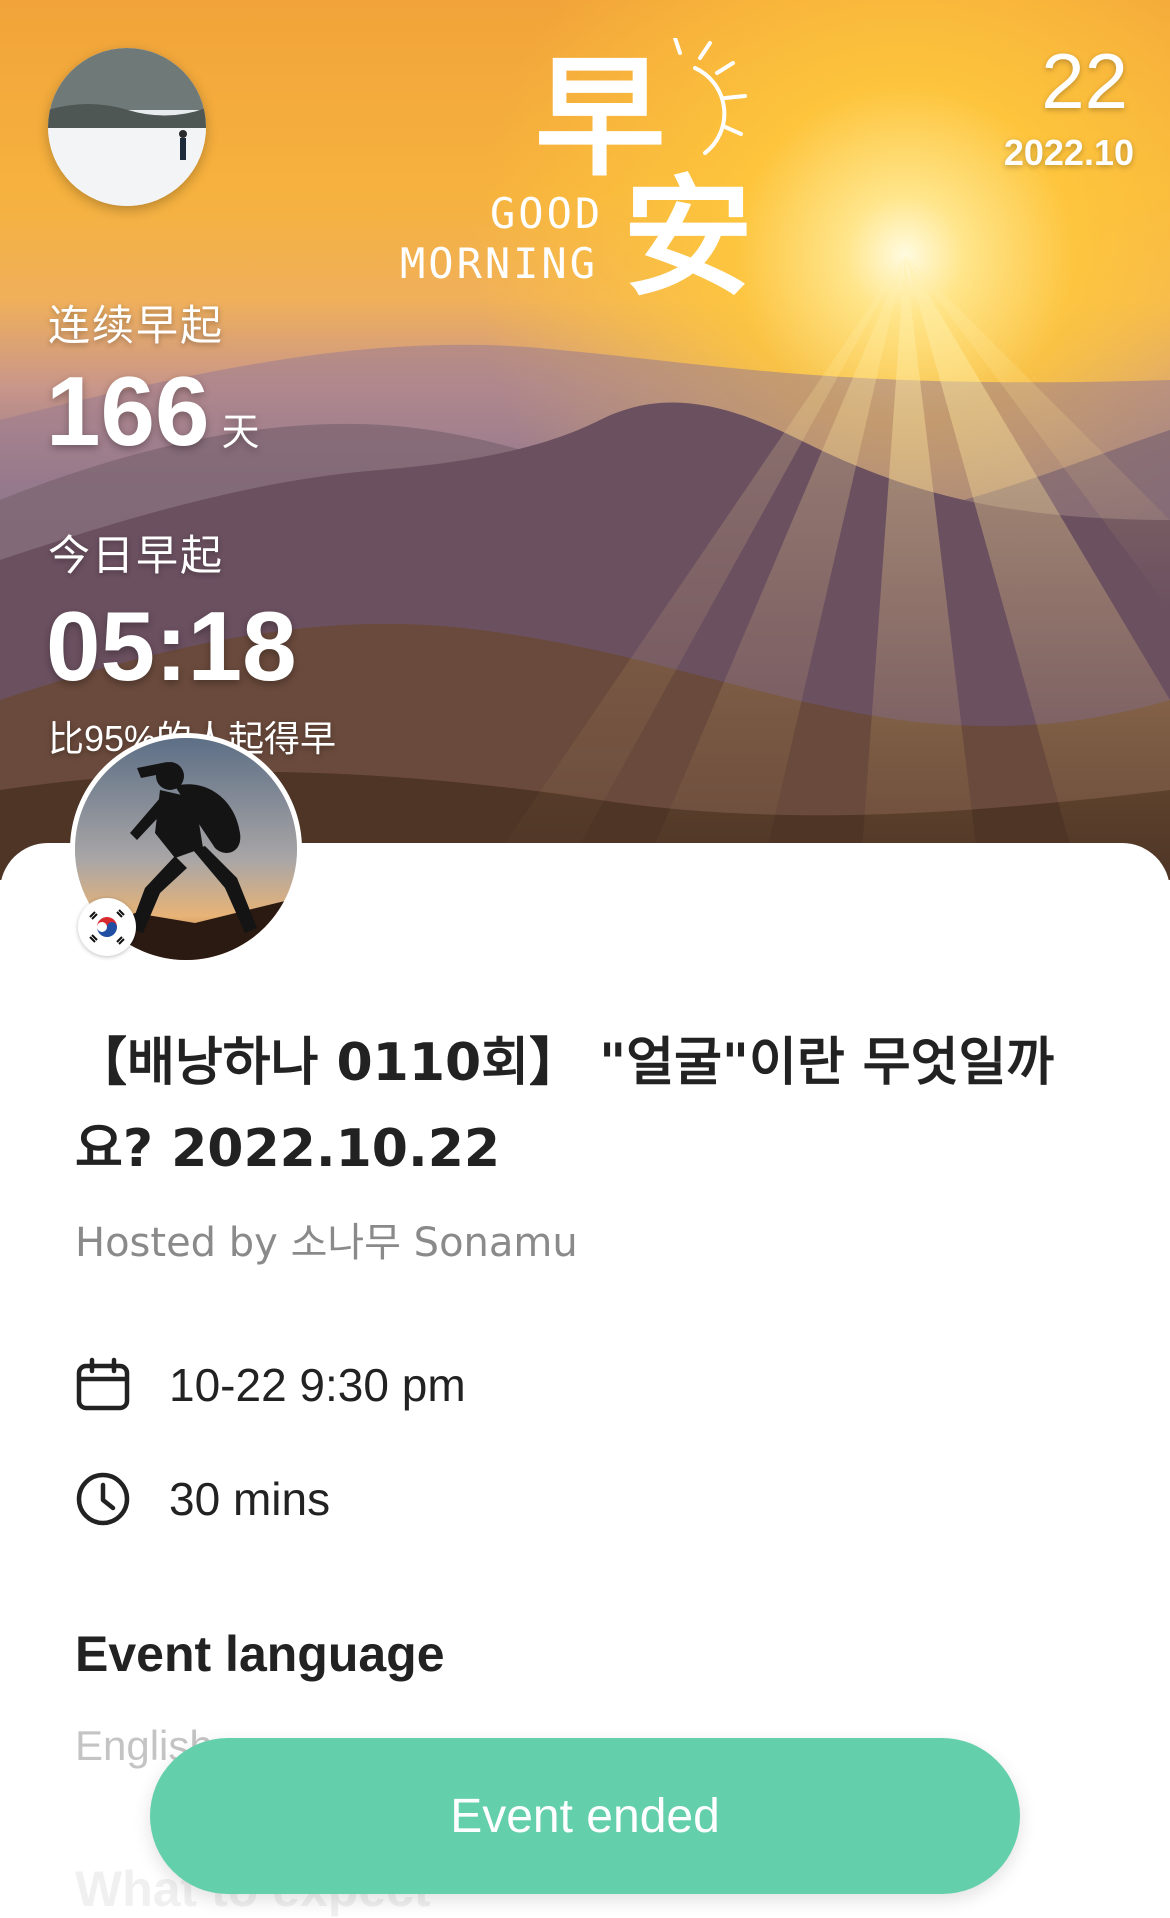 The image size is (1170, 1918). I want to click on event-title: 【배낭하나 0110회】 "얼굴"이란 무엇일까요? 2022.10.22, so click(565, 1106).